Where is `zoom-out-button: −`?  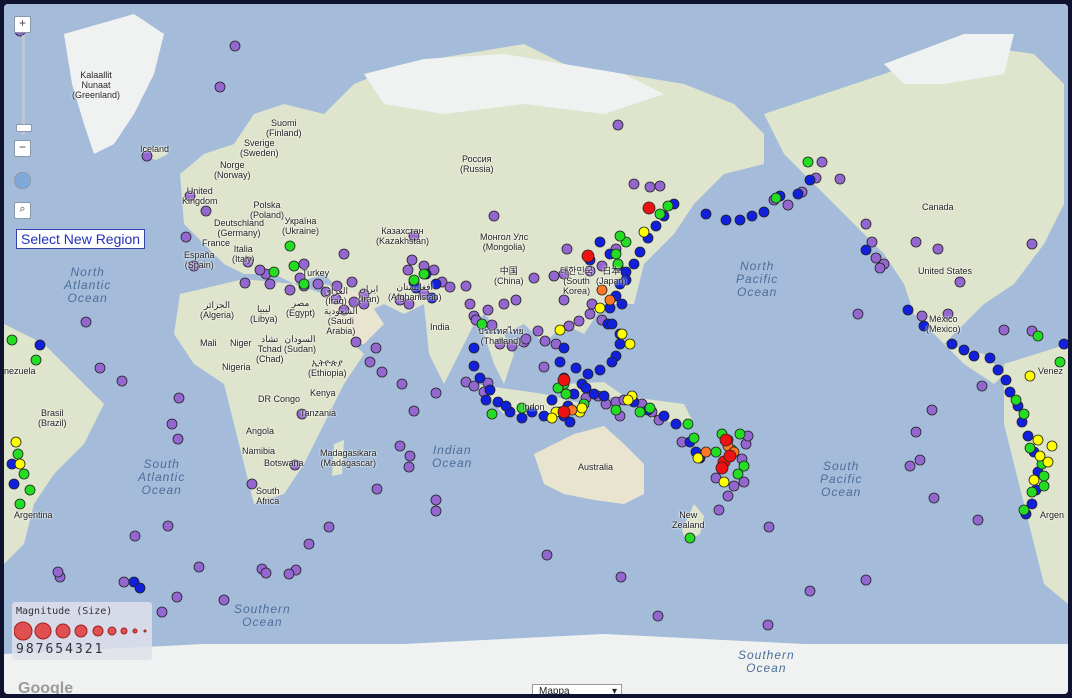
zoom-out-button: − is located at coordinates (22, 148).